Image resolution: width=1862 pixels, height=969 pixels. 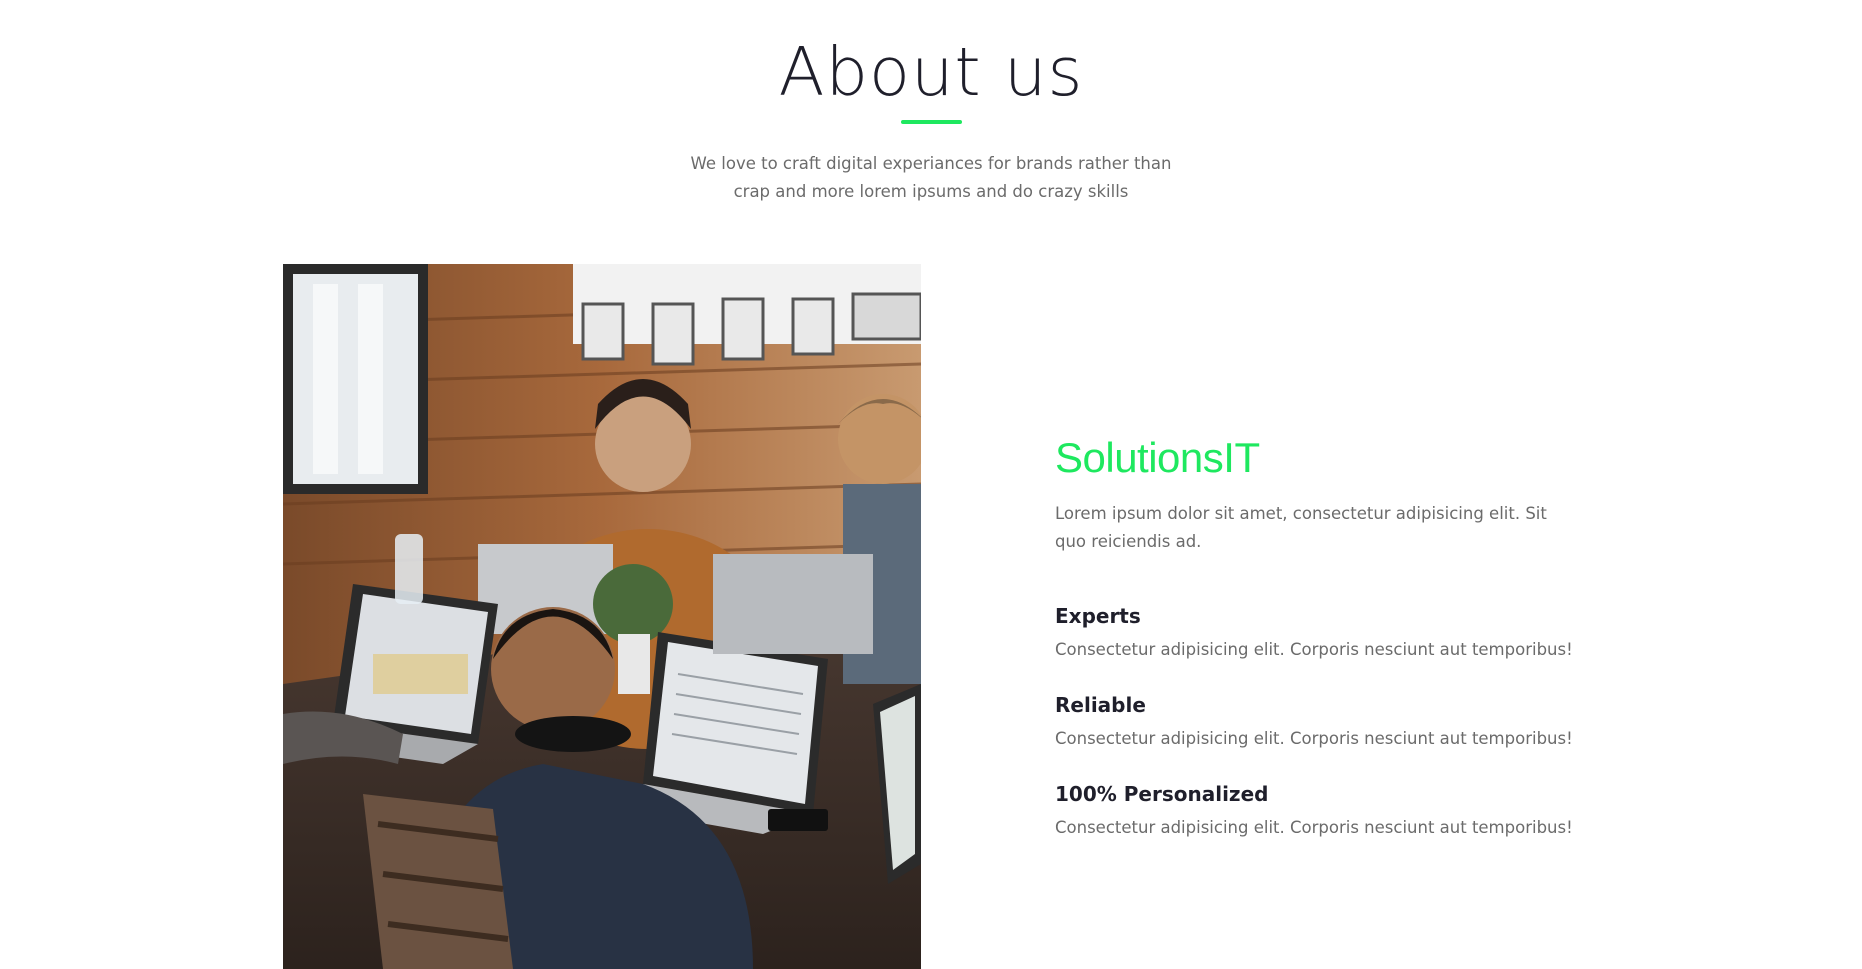 What do you see at coordinates (1162, 794) in the screenshot?
I see `feature-title: 100% Personalized` at bounding box center [1162, 794].